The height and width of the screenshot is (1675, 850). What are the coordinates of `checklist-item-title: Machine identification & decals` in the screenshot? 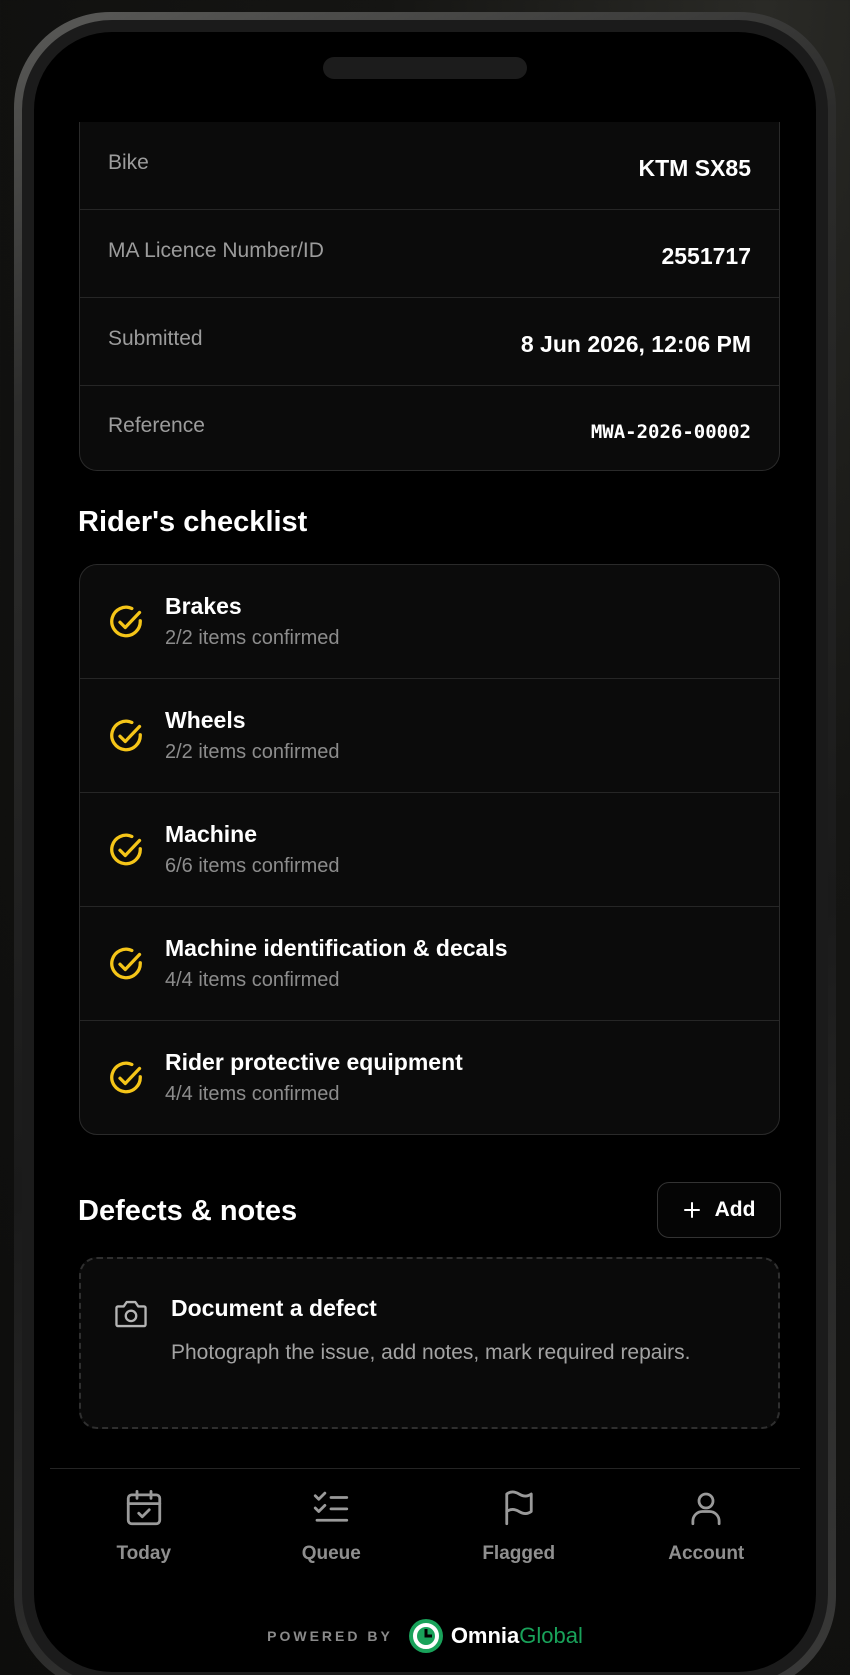 It's located at (336, 948).